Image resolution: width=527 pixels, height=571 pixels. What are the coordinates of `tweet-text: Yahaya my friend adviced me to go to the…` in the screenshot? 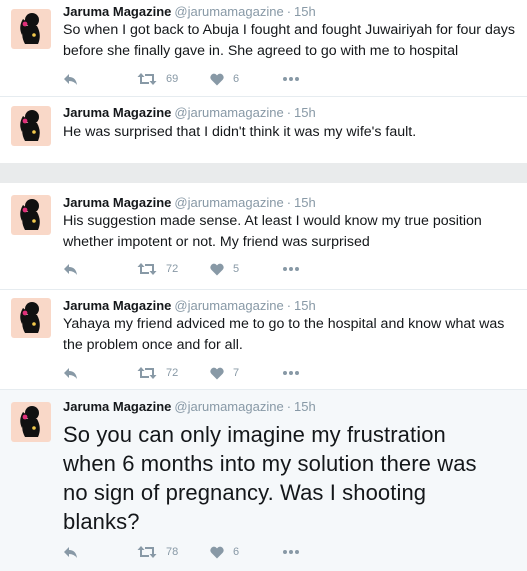 It's located at (284, 334).